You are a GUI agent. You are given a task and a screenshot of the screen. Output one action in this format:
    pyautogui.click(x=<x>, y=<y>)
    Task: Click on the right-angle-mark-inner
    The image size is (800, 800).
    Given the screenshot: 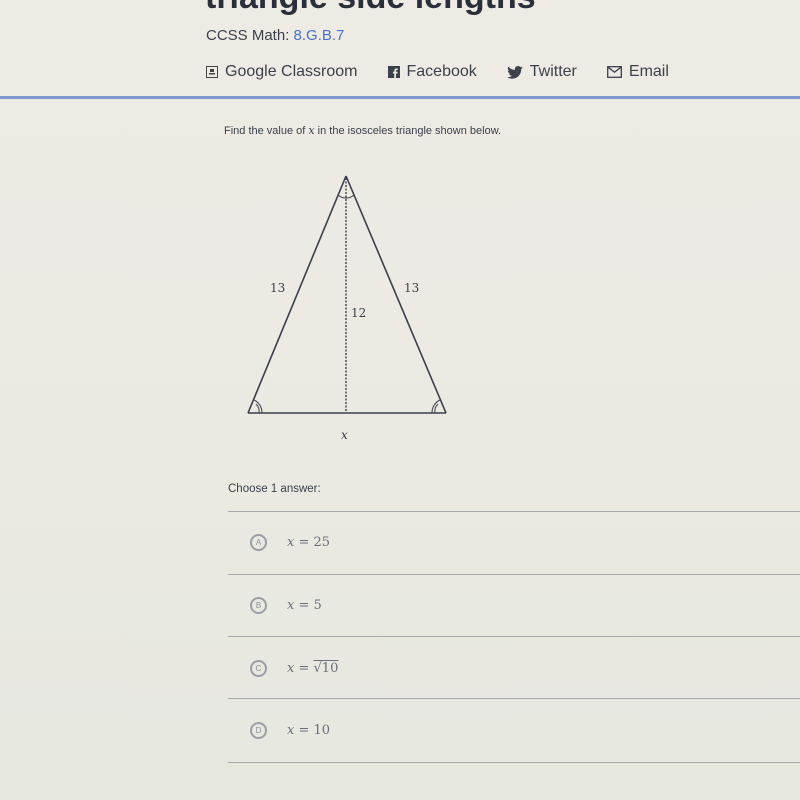 What is the action you would take?
    pyautogui.click(x=436, y=408)
    